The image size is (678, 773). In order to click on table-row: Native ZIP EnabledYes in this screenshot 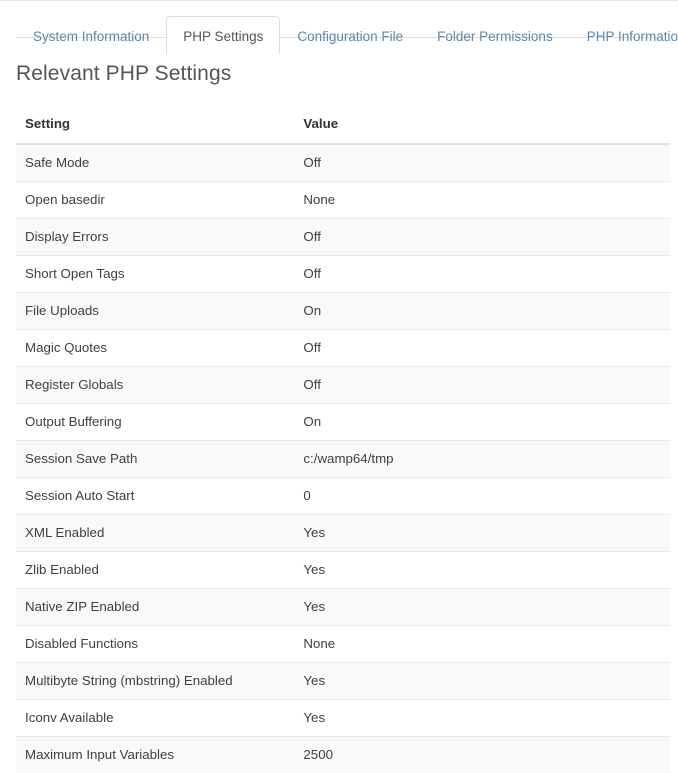, I will do `click(343, 607)`.